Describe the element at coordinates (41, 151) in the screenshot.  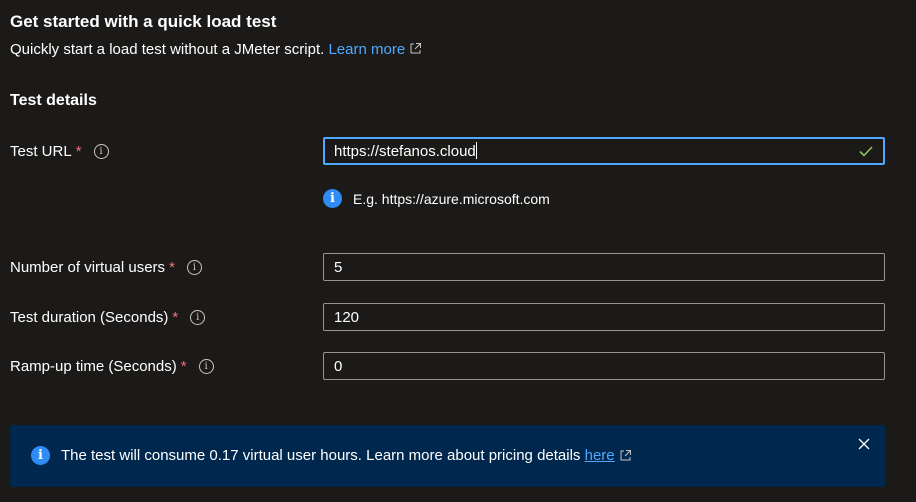
I see `test-url-label-text: Test URL` at that location.